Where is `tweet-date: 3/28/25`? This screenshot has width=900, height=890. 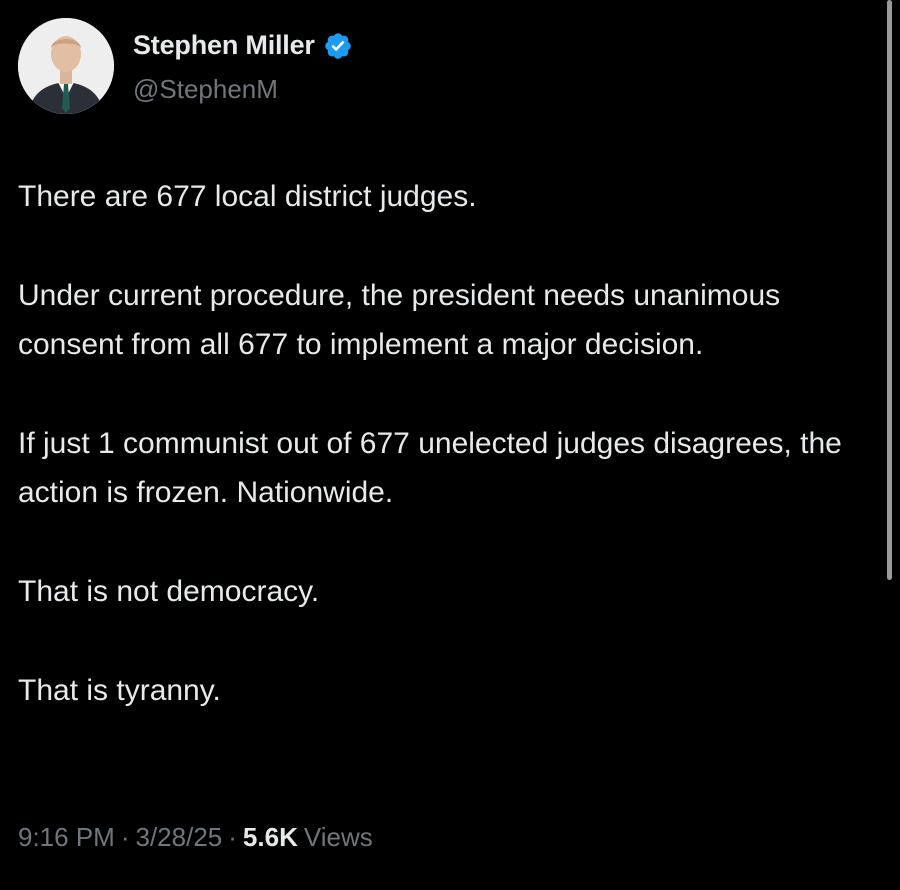 tweet-date: 3/28/25 is located at coordinates (179, 837).